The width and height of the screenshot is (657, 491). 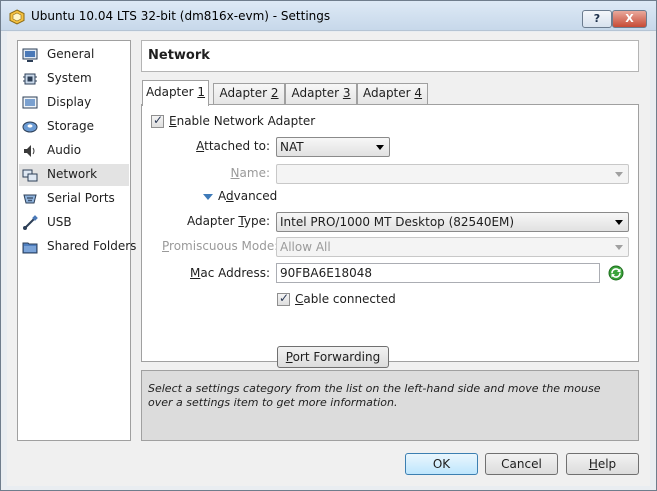 What do you see at coordinates (230, 273) in the screenshot?
I see `mac-address-label: Mac Address:` at bounding box center [230, 273].